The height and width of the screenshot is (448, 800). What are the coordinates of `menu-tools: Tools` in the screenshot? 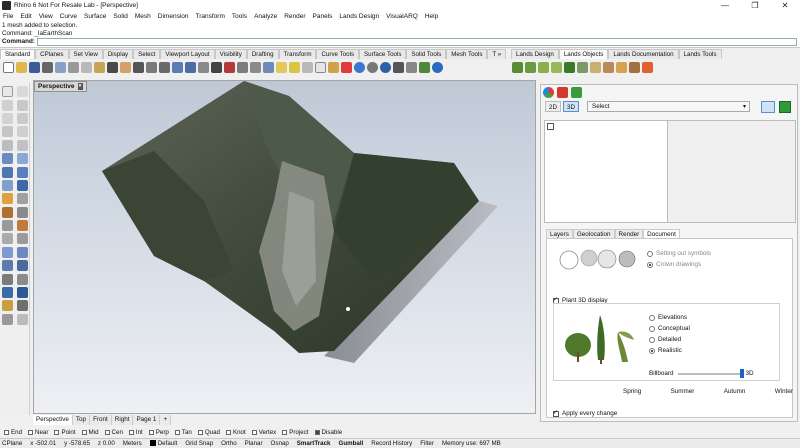 It's located at (239, 16).